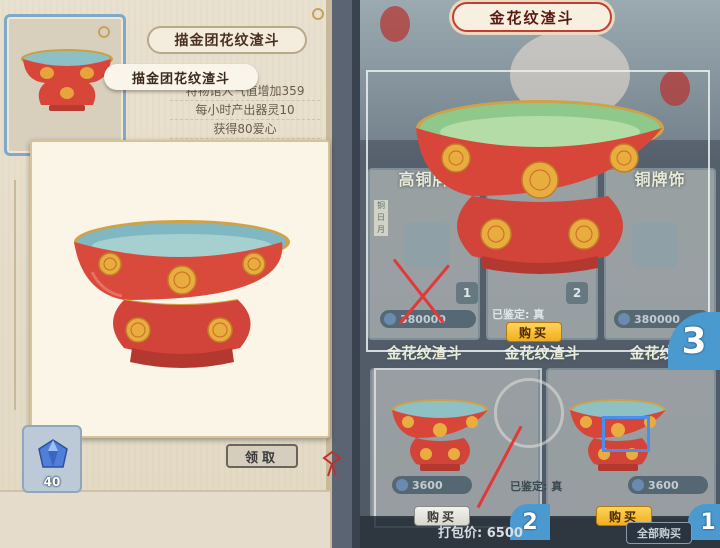 The image size is (720, 548). Describe the element at coordinates (181, 77) in the screenshot. I see `item-name-tag: 描金团花纹渣斗` at that location.